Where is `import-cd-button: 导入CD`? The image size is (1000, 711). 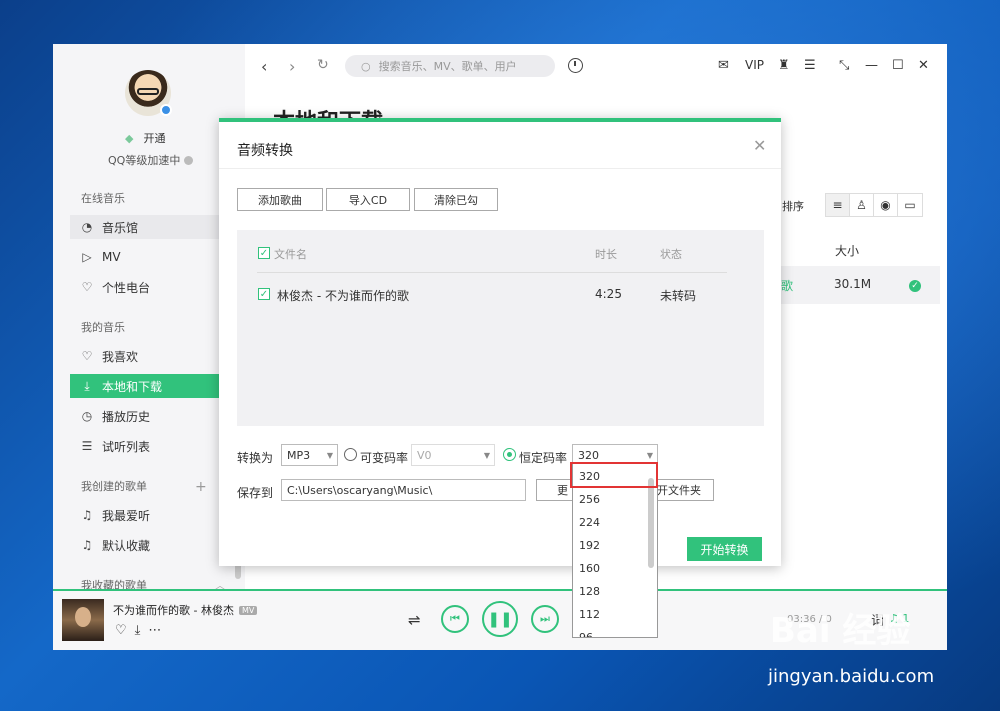
import-cd-button: 导入CD is located at coordinates (368, 199).